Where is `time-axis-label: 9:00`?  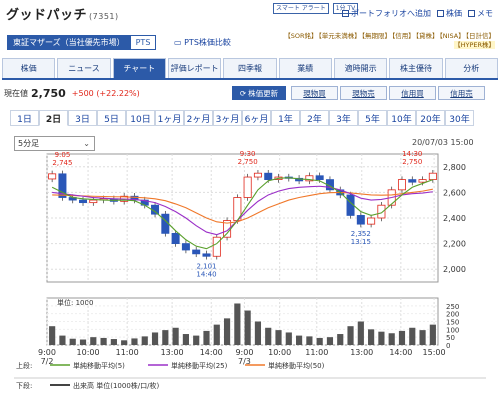
time-axis-label: 9:00 is located at coordinates (244, 352).